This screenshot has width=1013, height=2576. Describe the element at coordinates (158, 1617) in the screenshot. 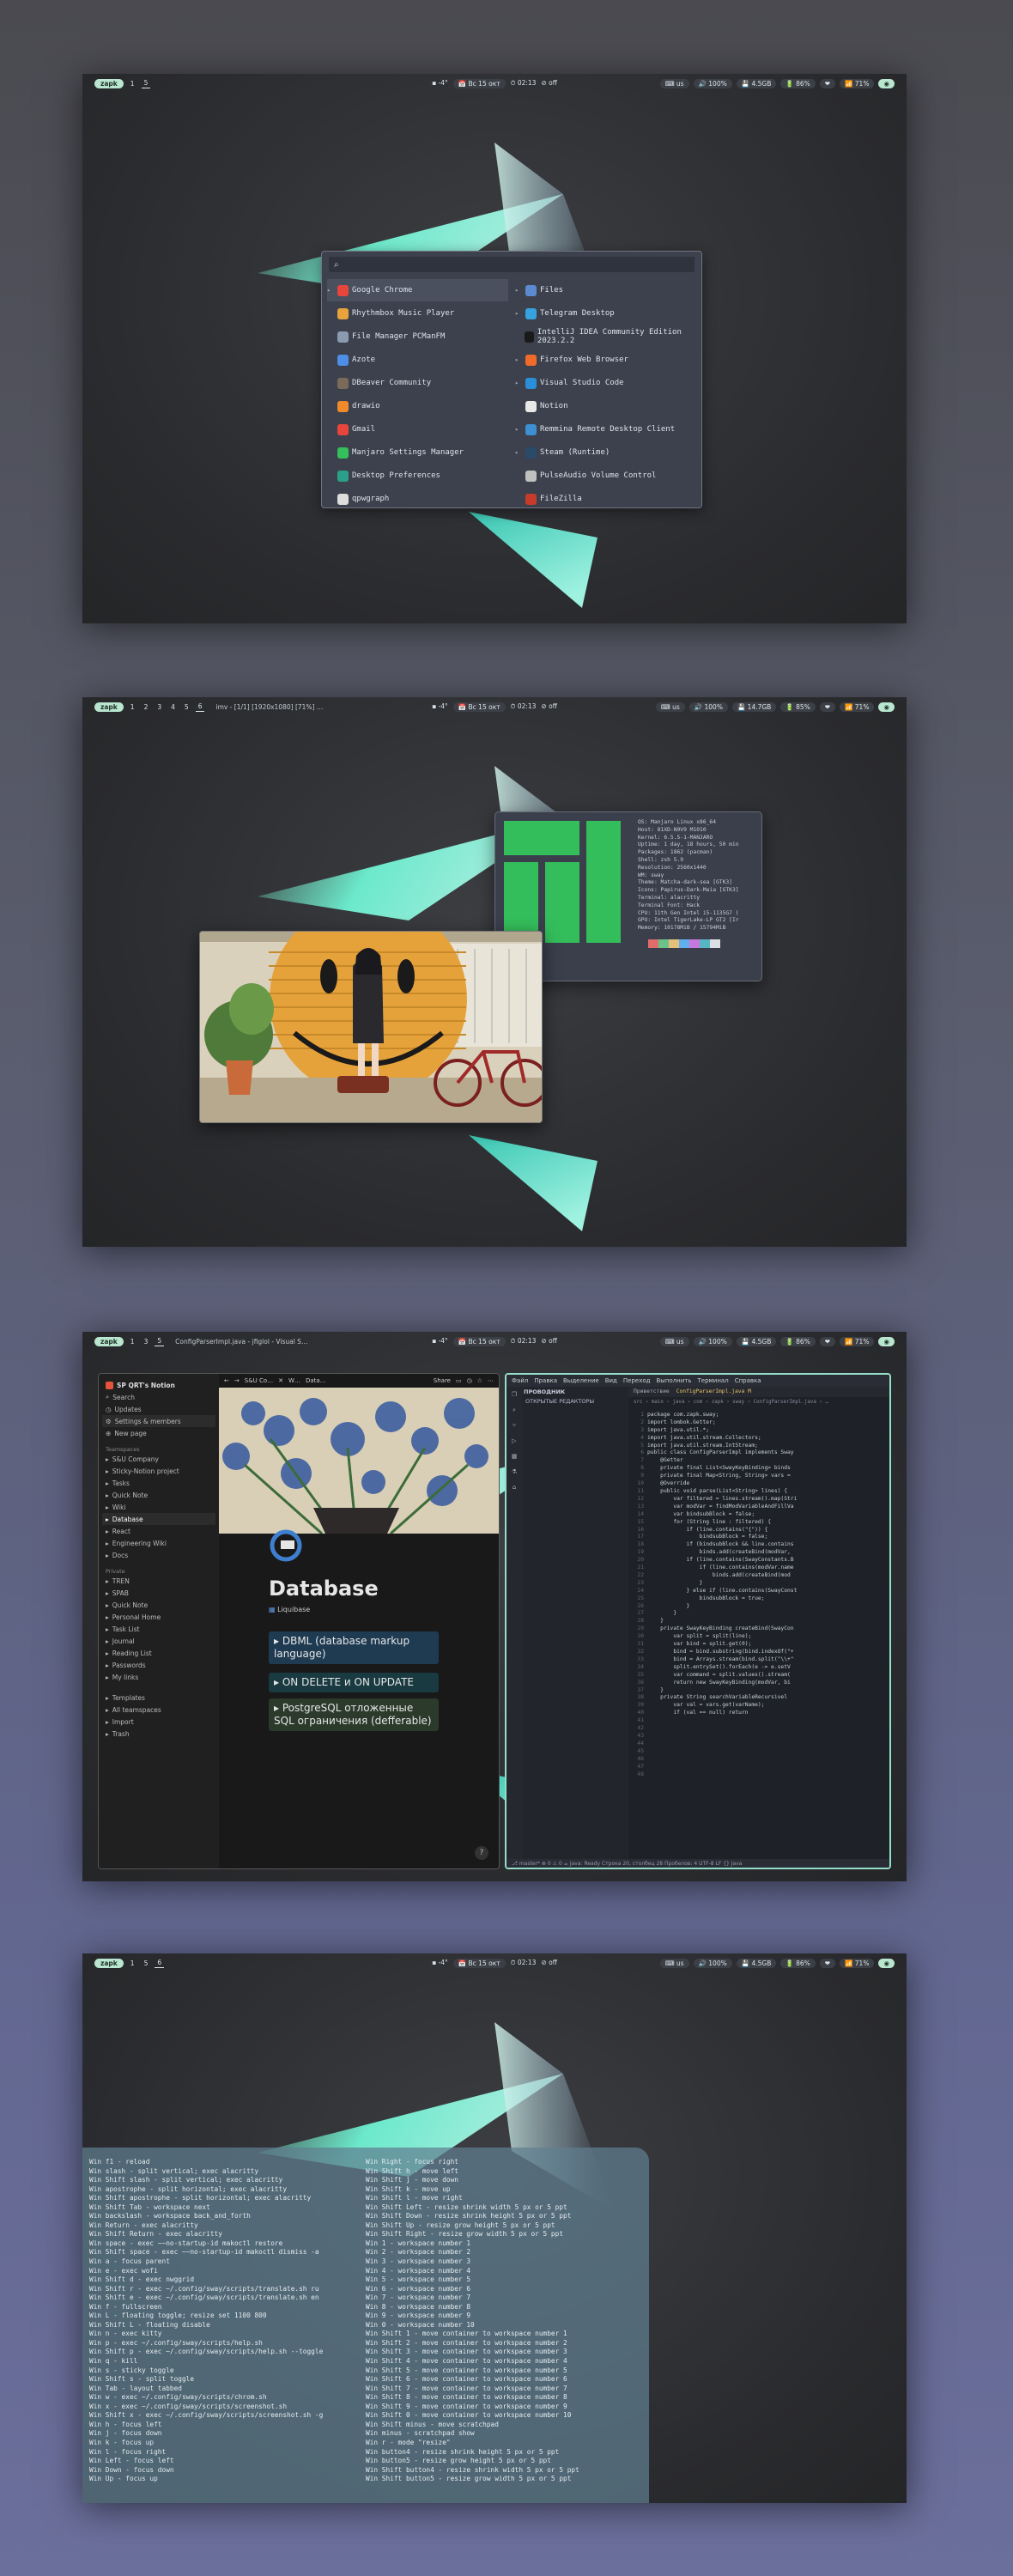

I see `sidebar-private-item: ▸ Personal Home` at that location.